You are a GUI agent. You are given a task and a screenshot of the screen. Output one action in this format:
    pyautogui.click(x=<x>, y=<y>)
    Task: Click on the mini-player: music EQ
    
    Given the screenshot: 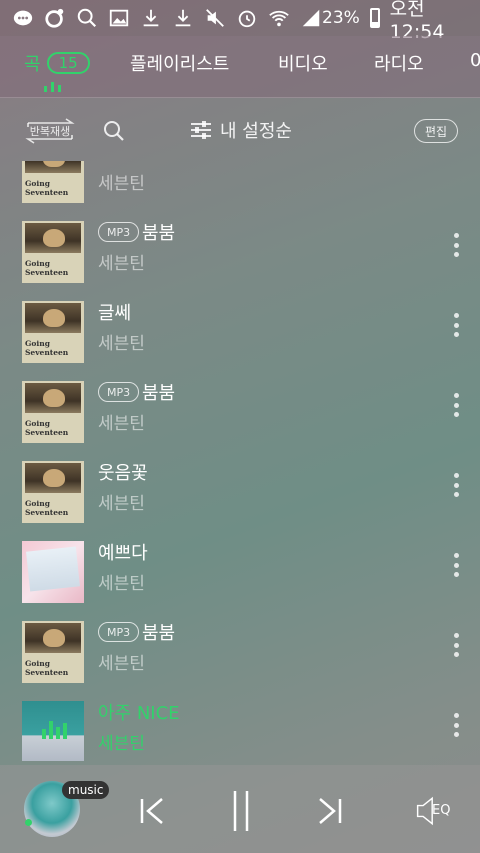 What is the action you would take?
    pyautogui.click(x=240, y=809)
    